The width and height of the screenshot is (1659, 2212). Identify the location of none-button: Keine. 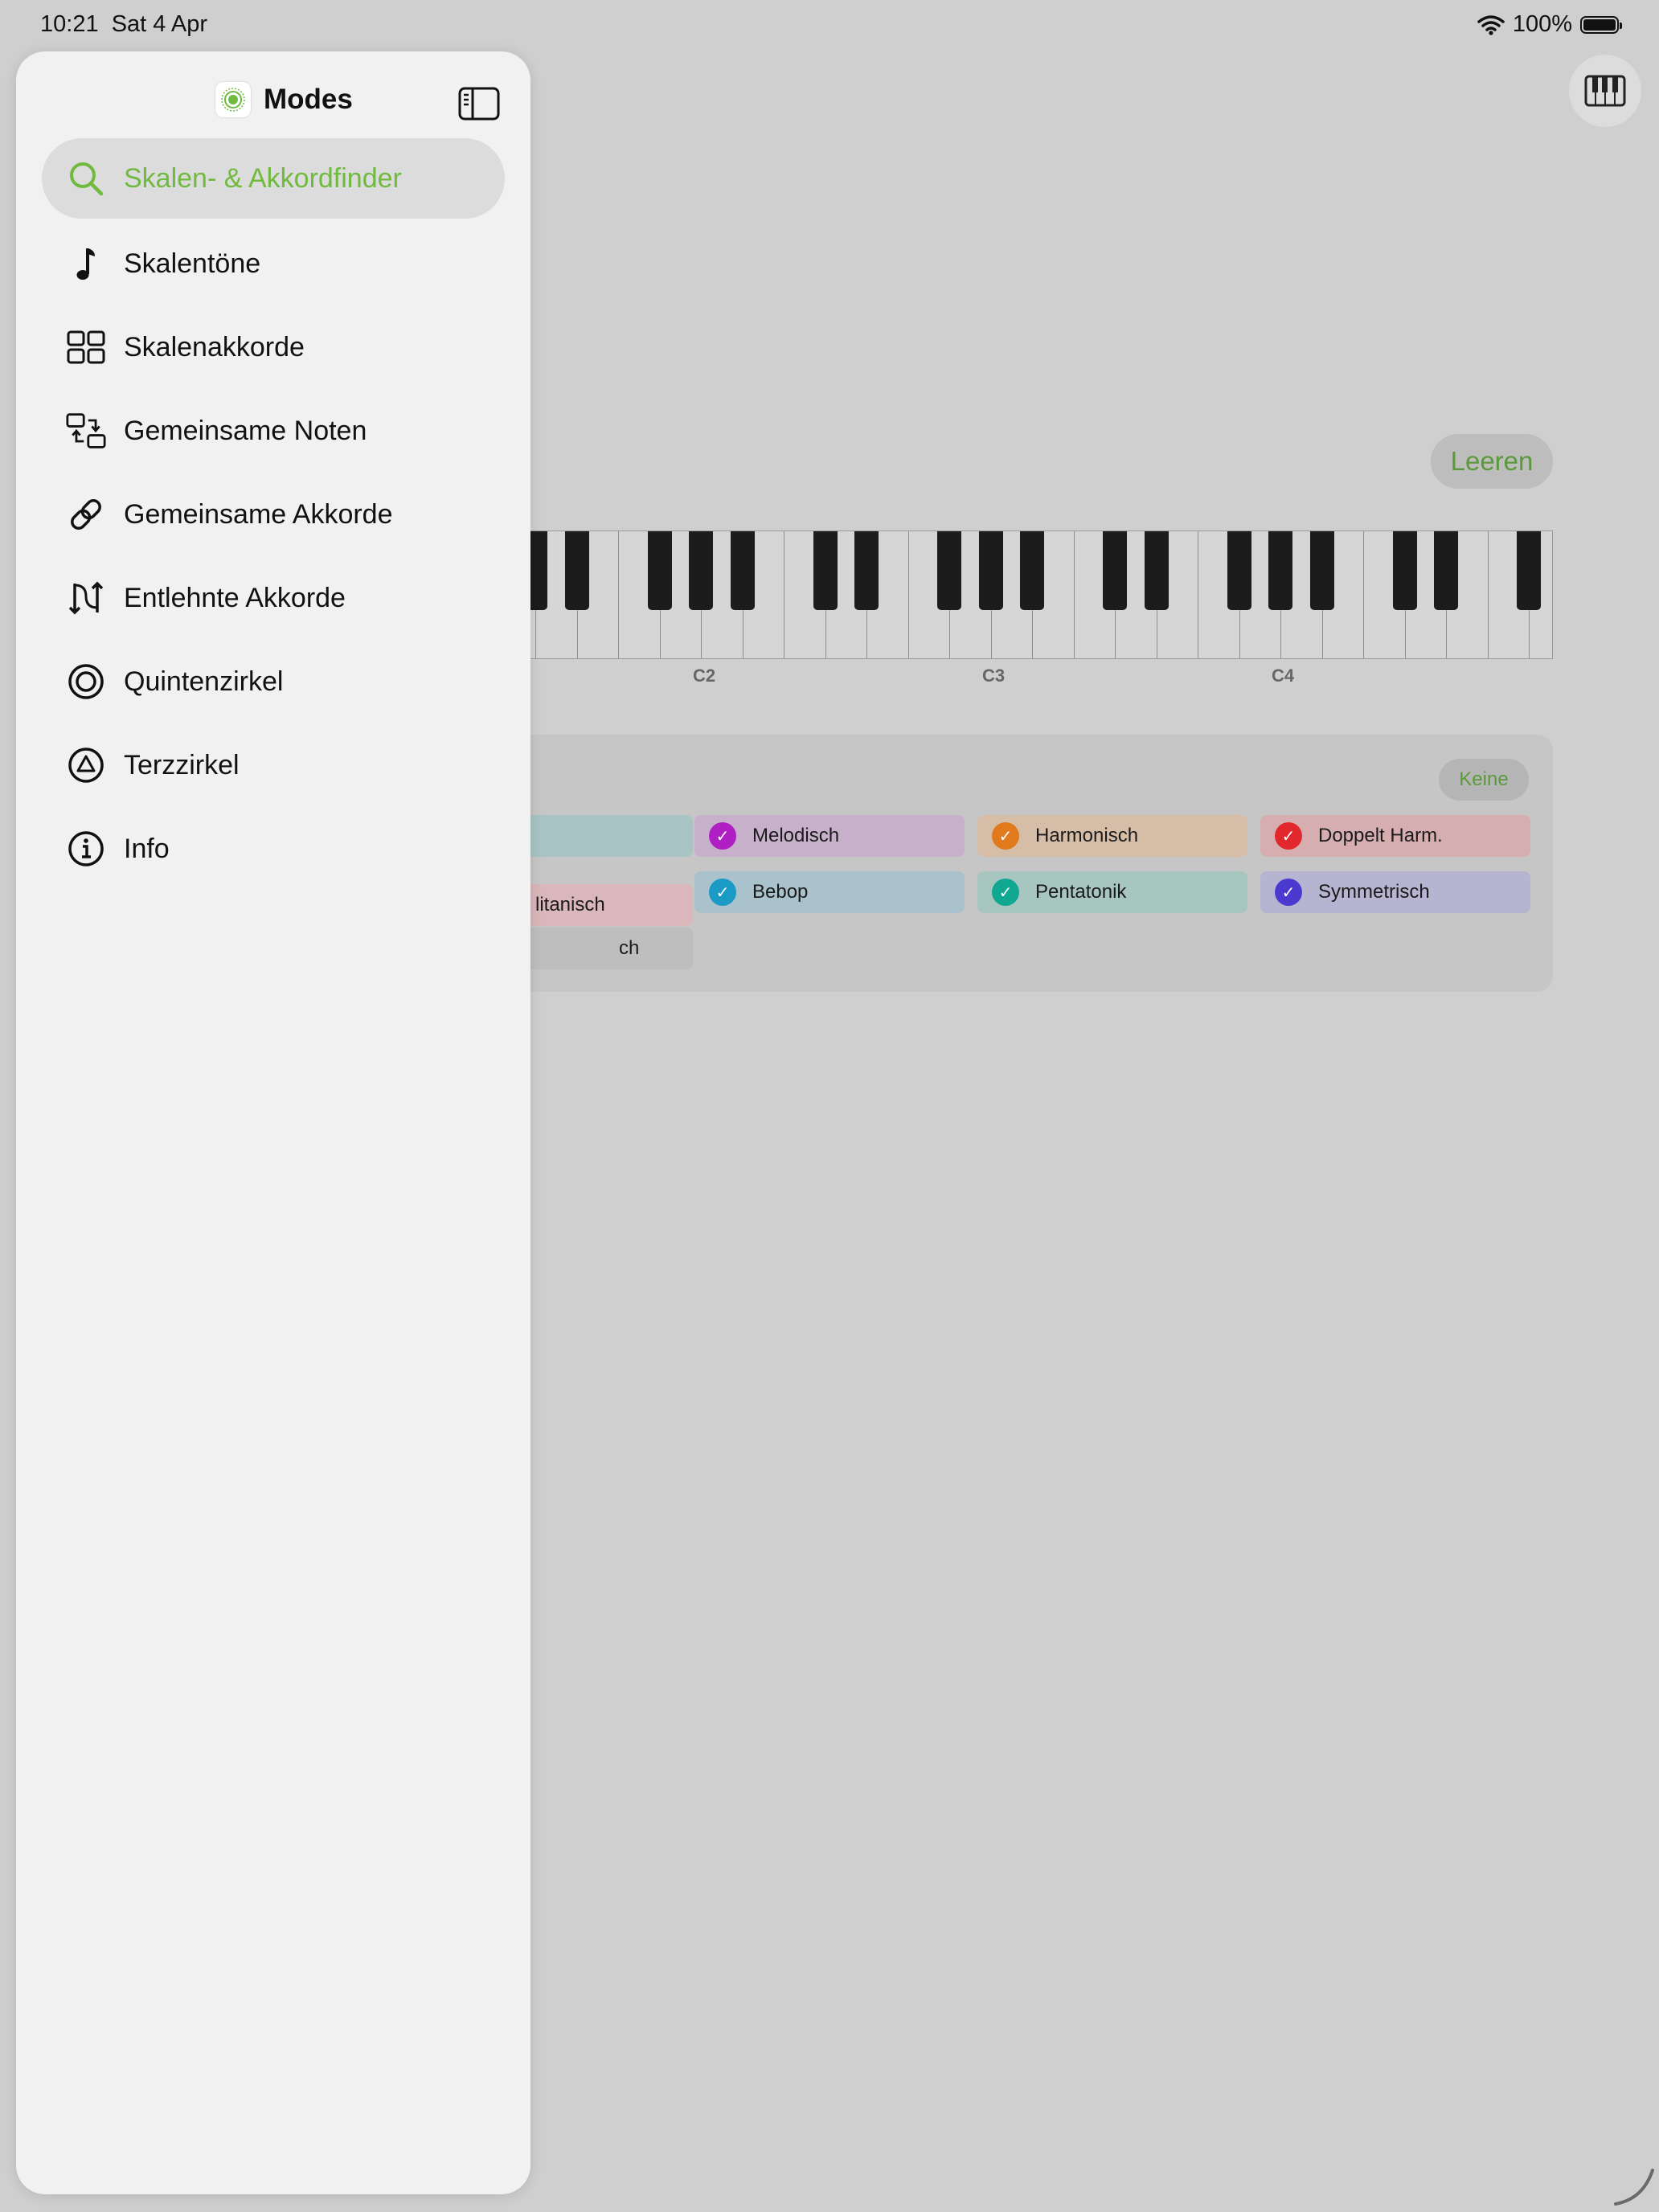
(1484, 780).